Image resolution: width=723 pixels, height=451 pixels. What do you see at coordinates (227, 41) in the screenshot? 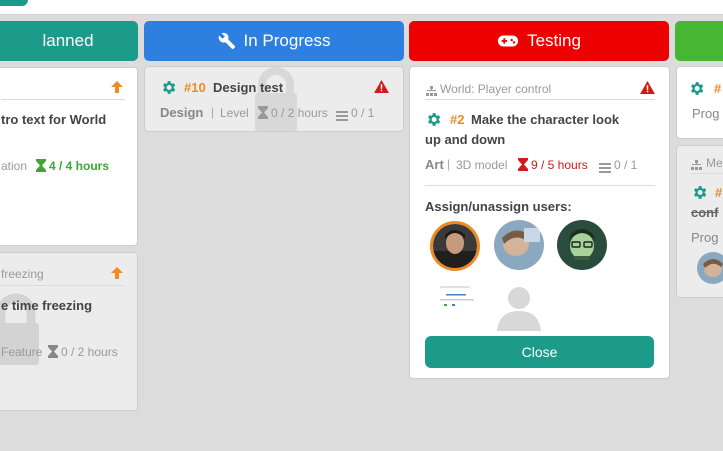
I see `wrench-icon` at bounding box center [227, 41].